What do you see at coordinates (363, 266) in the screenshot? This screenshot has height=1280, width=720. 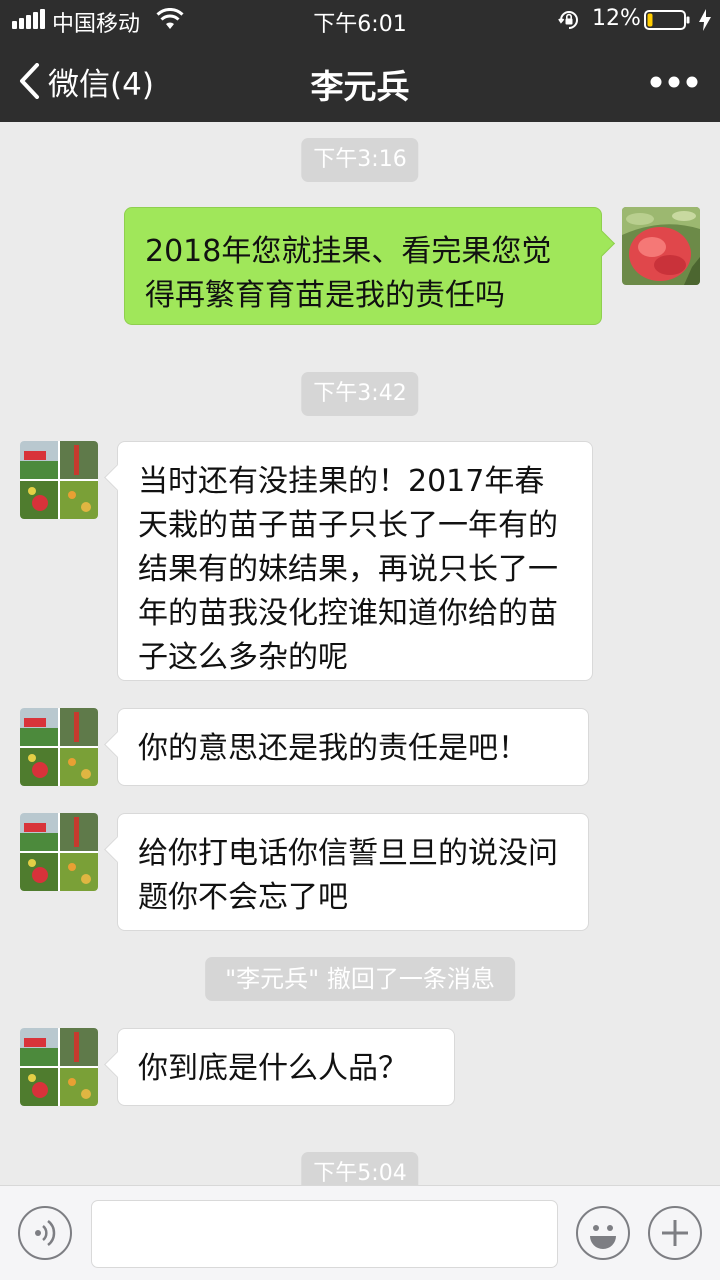 I see `outgoing-message: 2018年您就挂果、看完果您觉得再繁育育苗是我的责任吗` at bounding box center [363, 266].